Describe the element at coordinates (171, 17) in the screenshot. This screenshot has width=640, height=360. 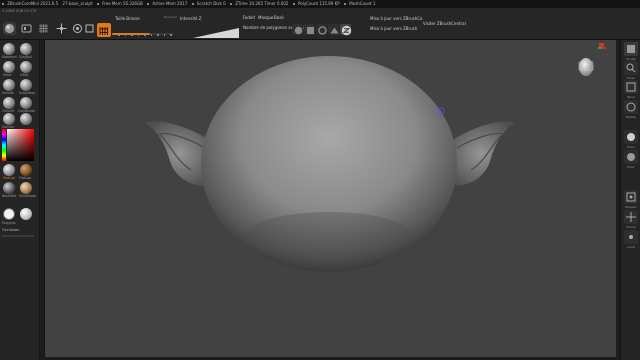
I see `dynamic-label: Dynamic` at that location.